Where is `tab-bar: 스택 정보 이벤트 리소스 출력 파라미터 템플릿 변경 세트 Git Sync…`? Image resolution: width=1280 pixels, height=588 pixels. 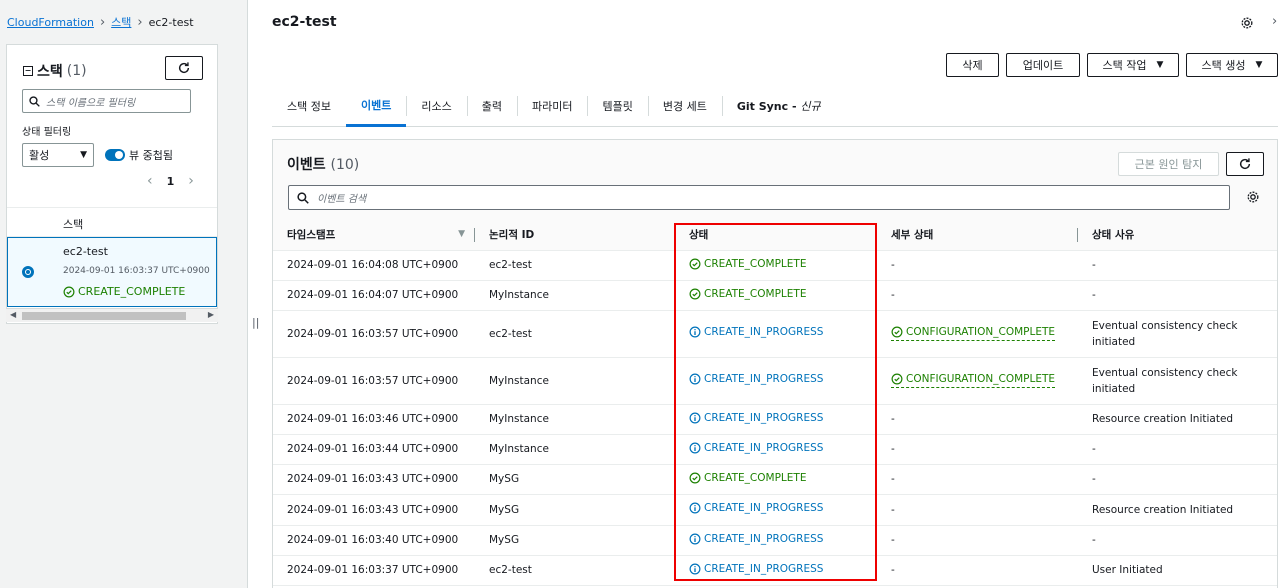
tab-bar: 스택 정보 이벤트 리소스 출력 파라미터 템플릿 변경 세트 Git Sync… is located at coordinates (775, 106).